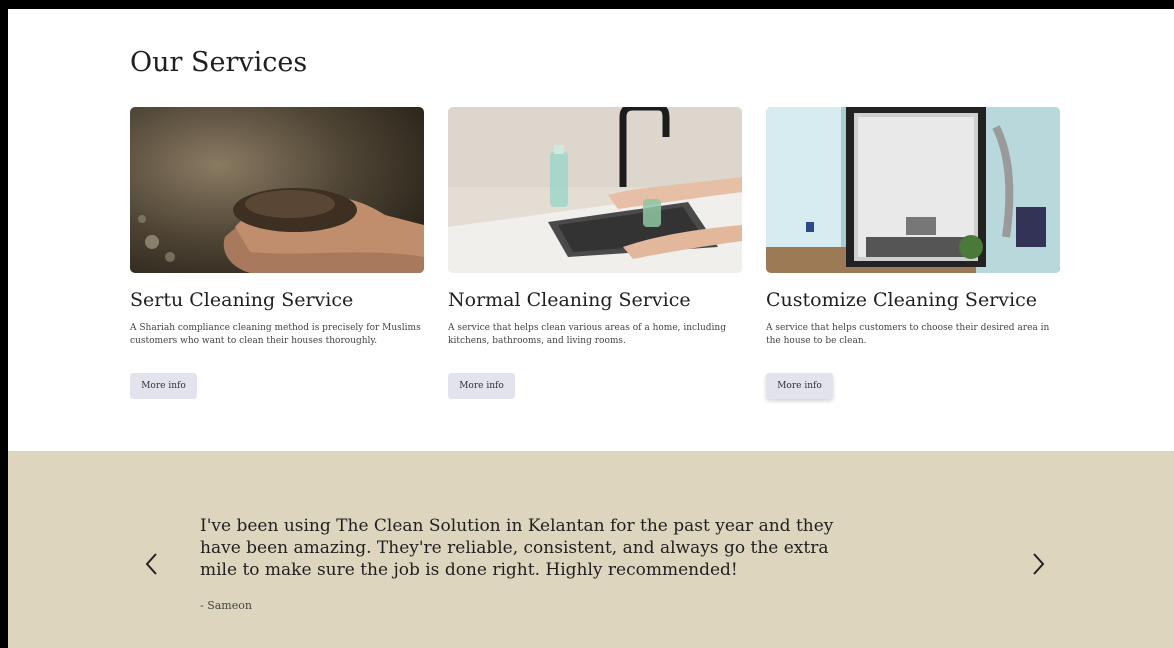  What do you see at coordinates (152, 564) in the screenshot?
I see `chevron-left-icon` at bounding box center [152, 564].